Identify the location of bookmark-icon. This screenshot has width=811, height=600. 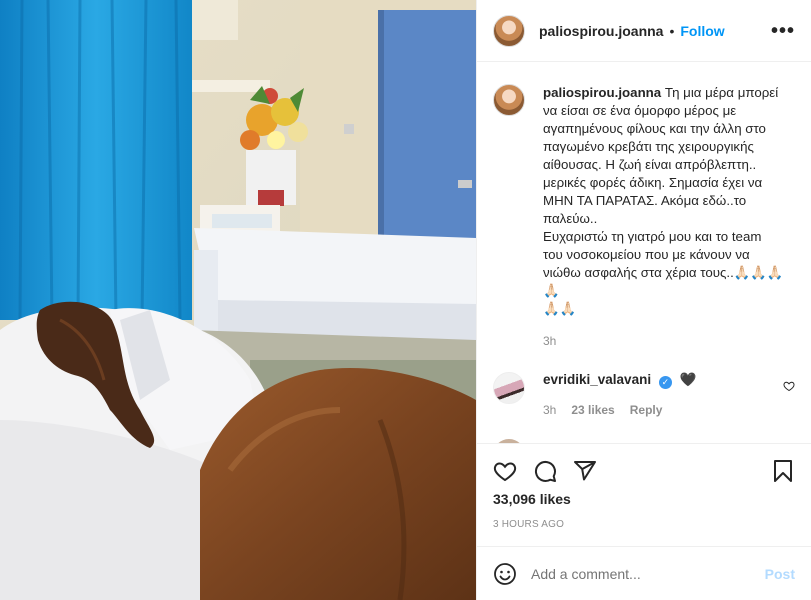
(783, 471).